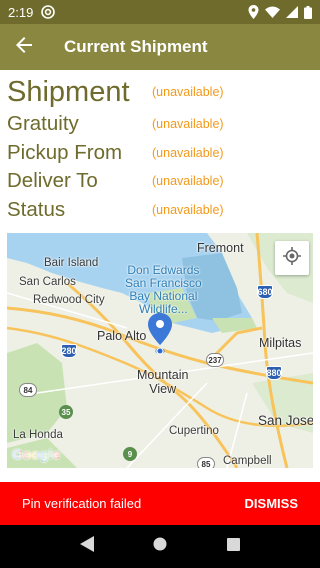 This screenshot has height=568, width=320. I want to click on location-icon, so click(253, 12).